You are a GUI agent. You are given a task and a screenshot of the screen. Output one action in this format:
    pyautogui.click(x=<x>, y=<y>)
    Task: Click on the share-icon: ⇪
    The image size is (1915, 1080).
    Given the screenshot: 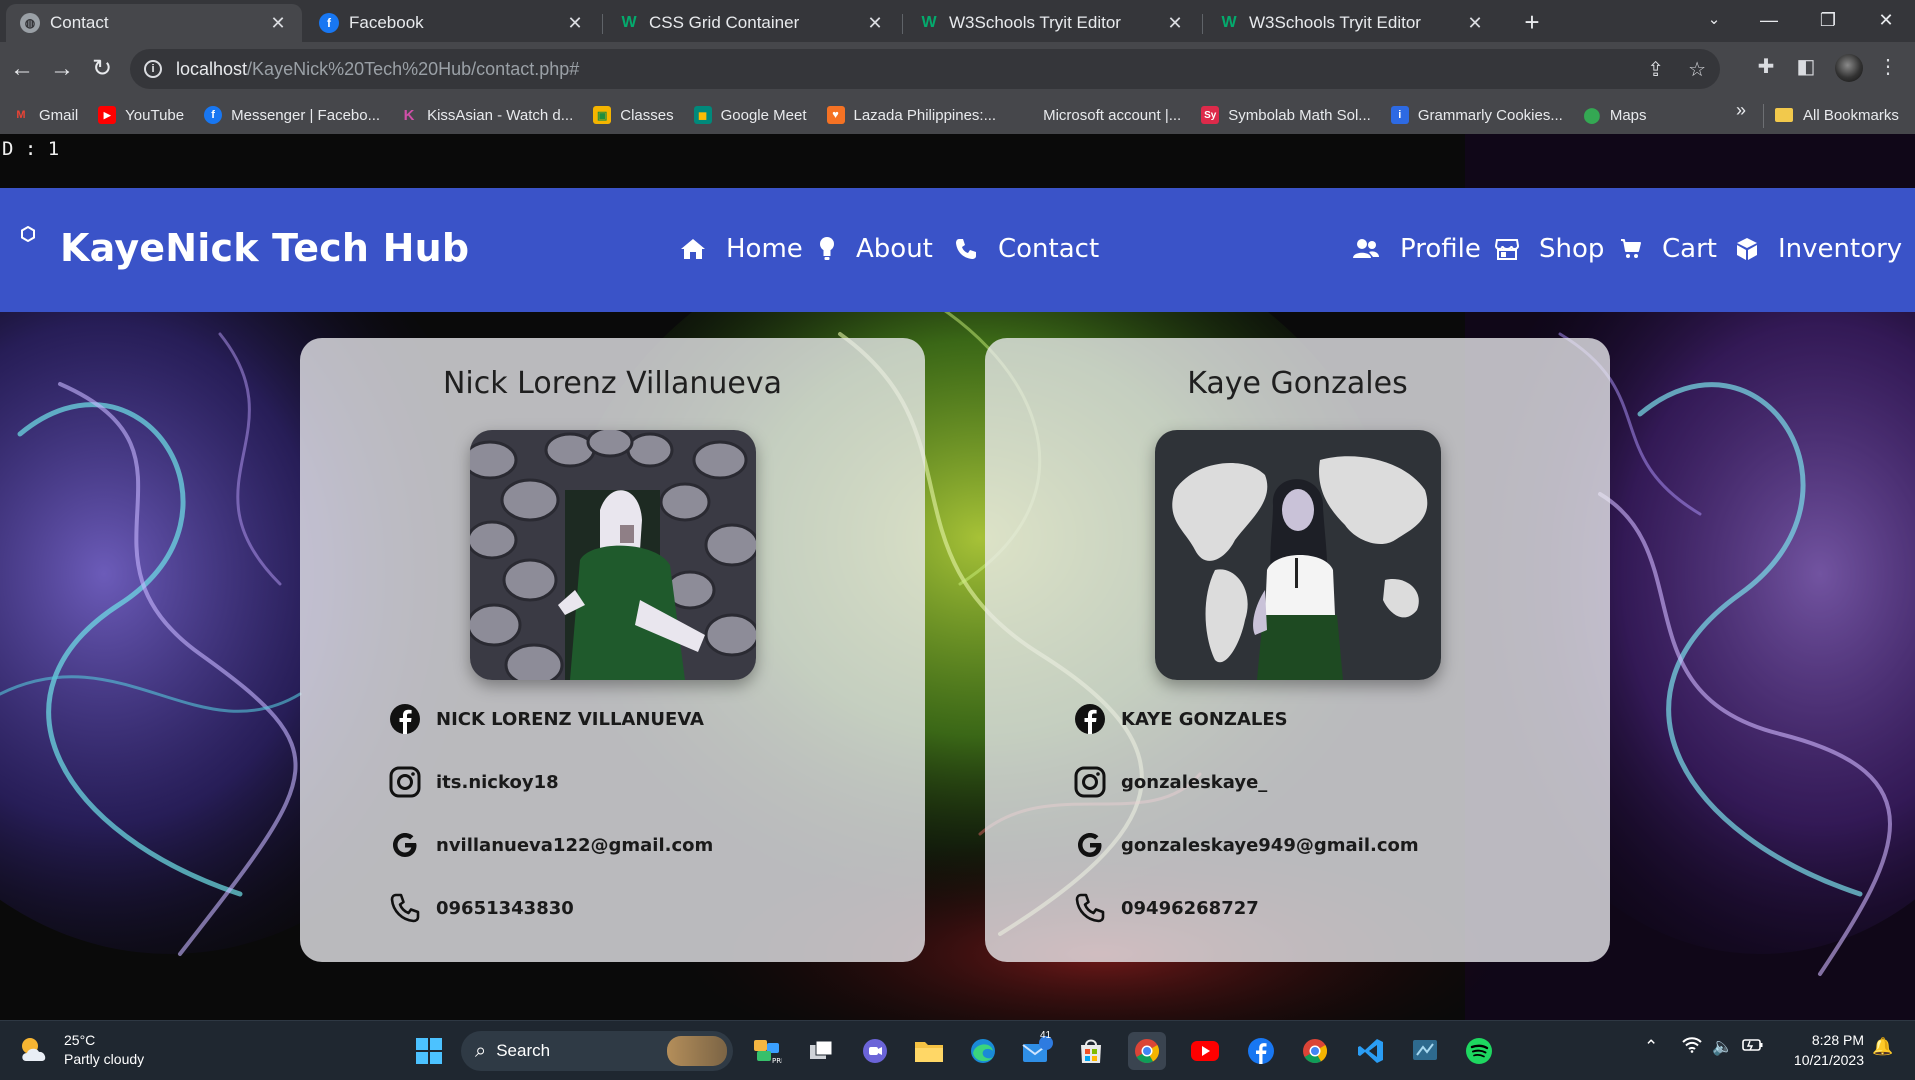 What is the action you would take?
    pyautogui.click(x=1655, y=69)
    